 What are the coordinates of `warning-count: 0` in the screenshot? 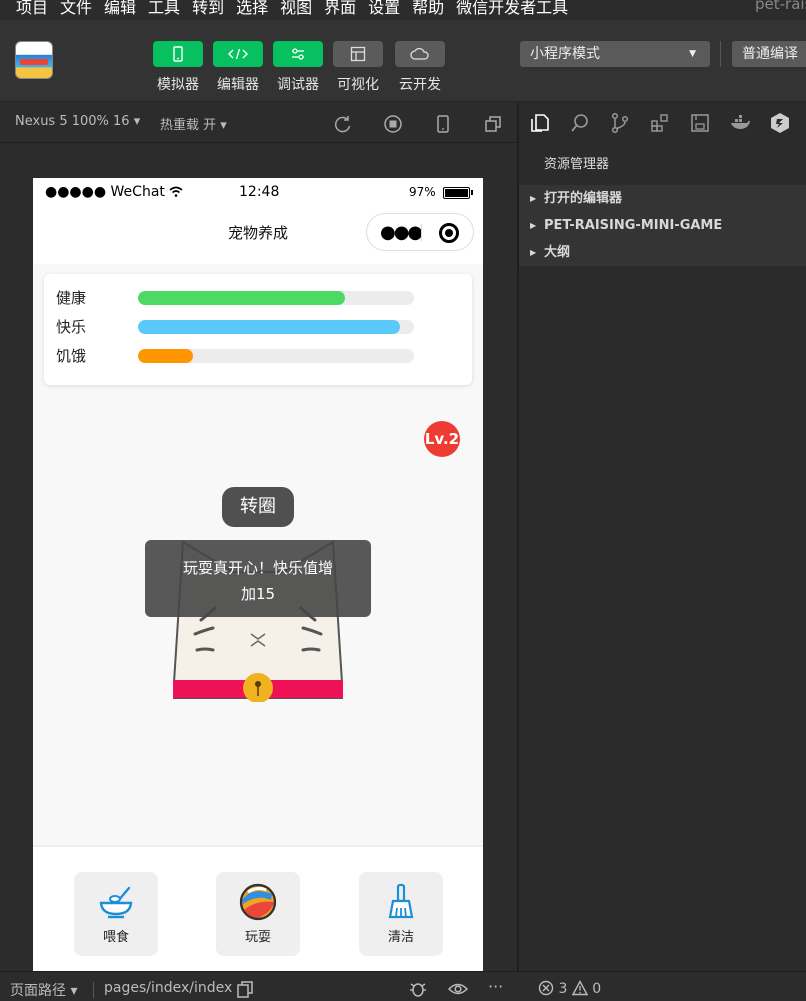 It's located at (597, 989).